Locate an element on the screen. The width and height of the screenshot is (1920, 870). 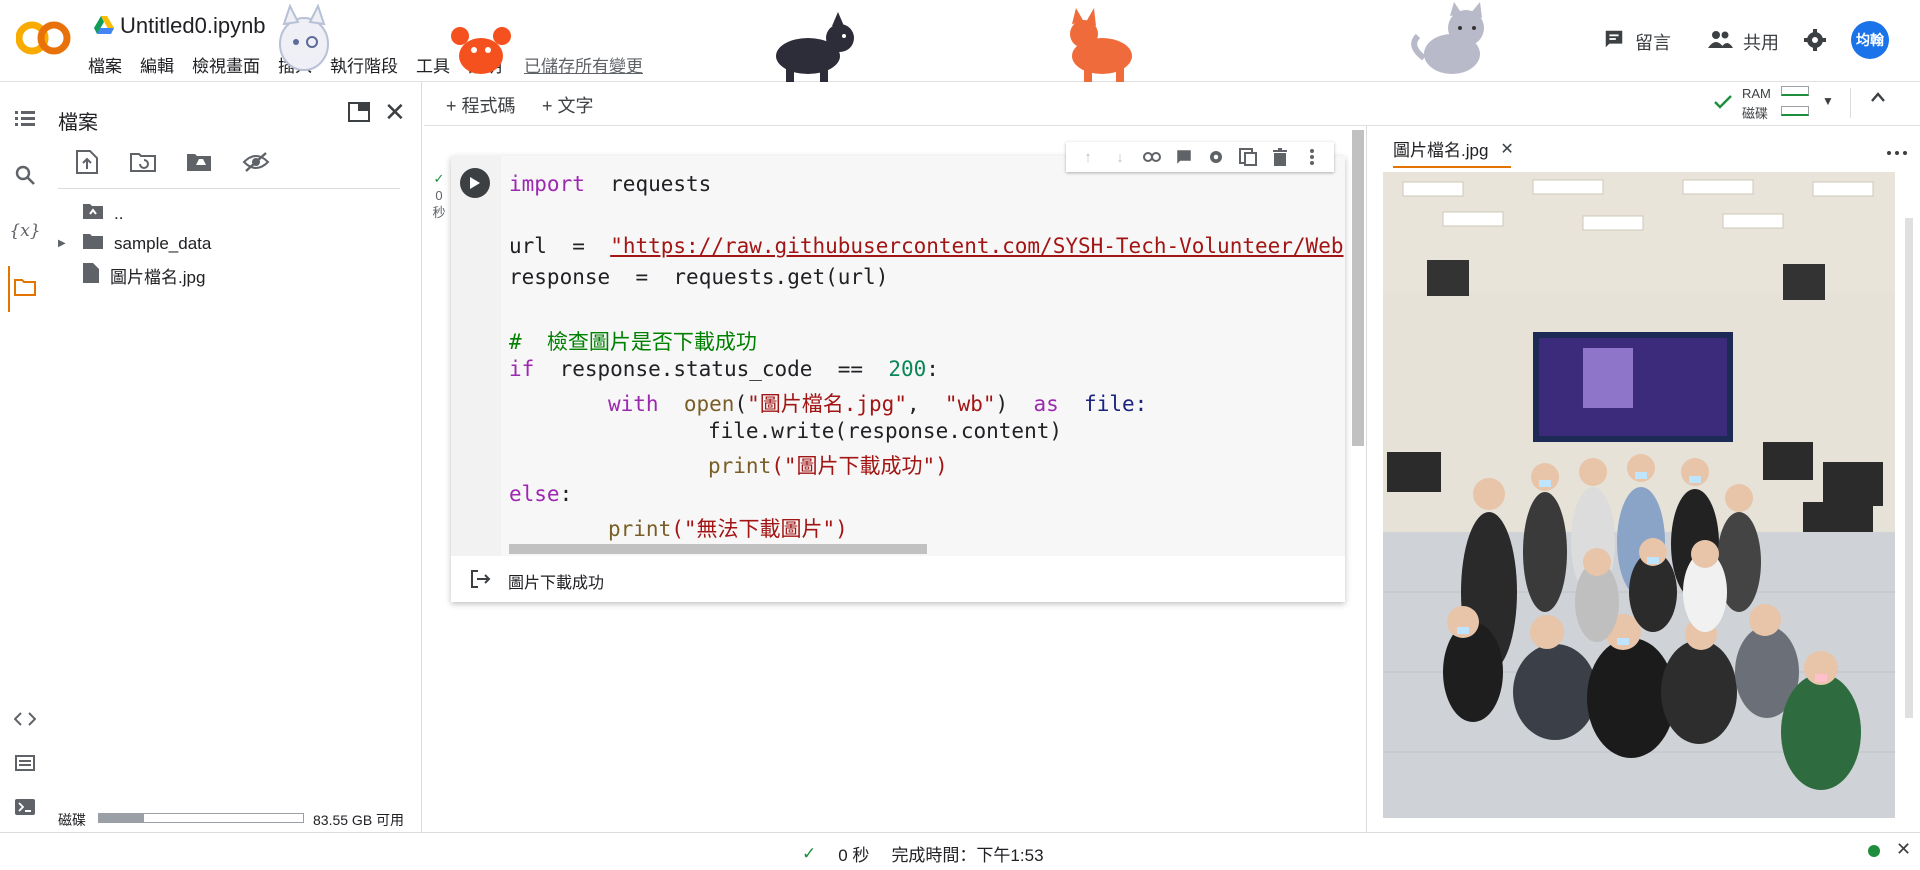
status-bar: ✓ 0 秒 完成時間：下午1:53 ✕ is located at coordinates (960, 851).